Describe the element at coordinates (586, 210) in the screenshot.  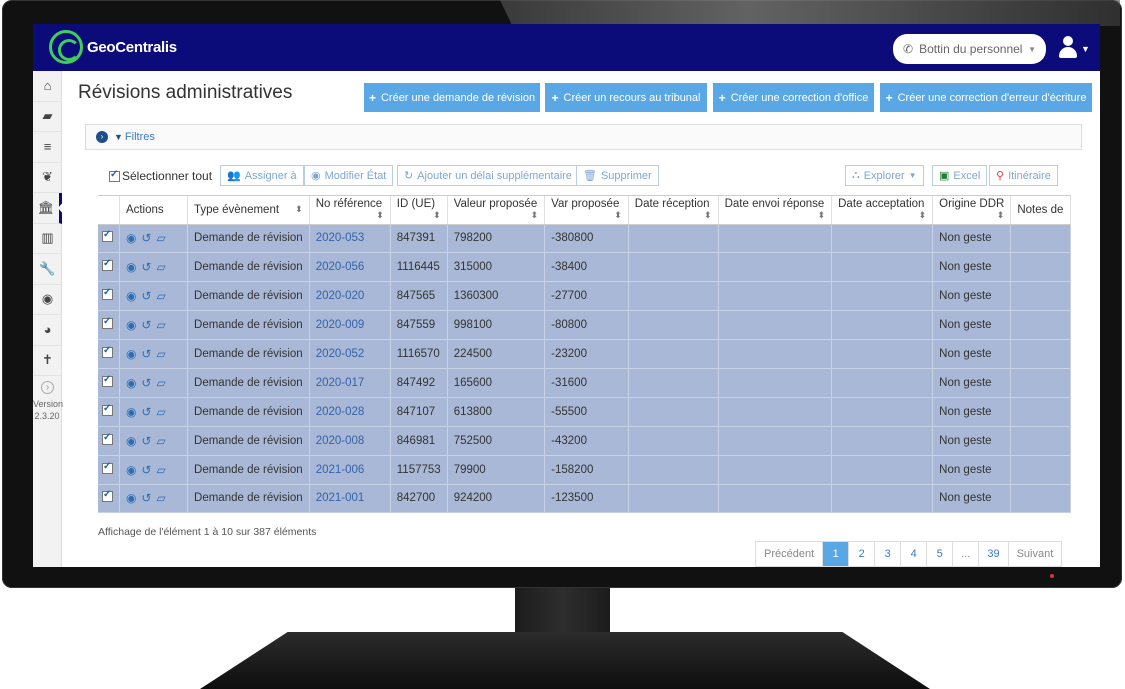
I see `column-header: Var proposée ⬍` at that location.